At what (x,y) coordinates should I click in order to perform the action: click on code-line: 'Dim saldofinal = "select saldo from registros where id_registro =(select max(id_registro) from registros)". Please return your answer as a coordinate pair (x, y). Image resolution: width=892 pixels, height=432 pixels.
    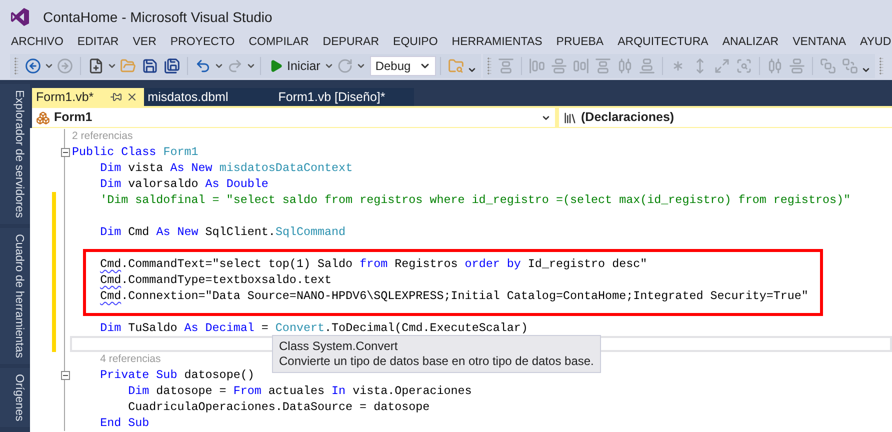
    Looking at the image, I should click on (475, 200).